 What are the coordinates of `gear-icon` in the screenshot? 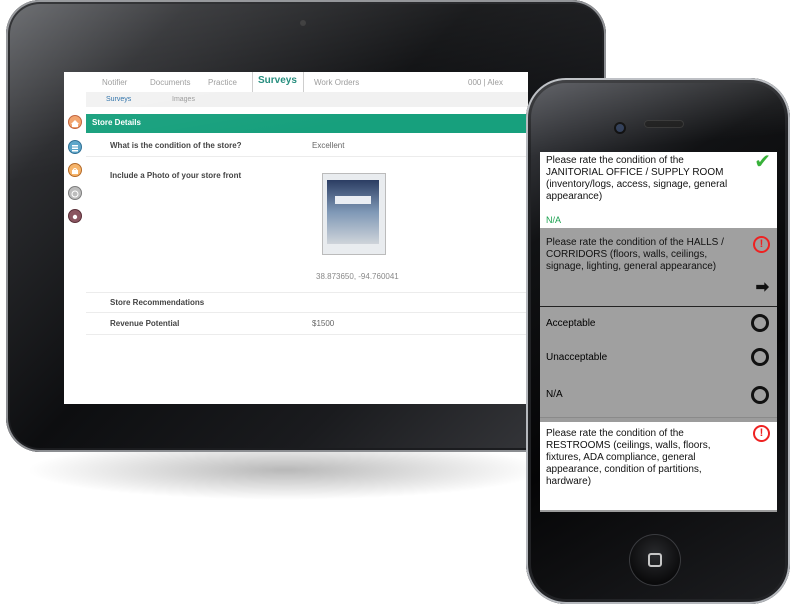 It's located at (75, 216).